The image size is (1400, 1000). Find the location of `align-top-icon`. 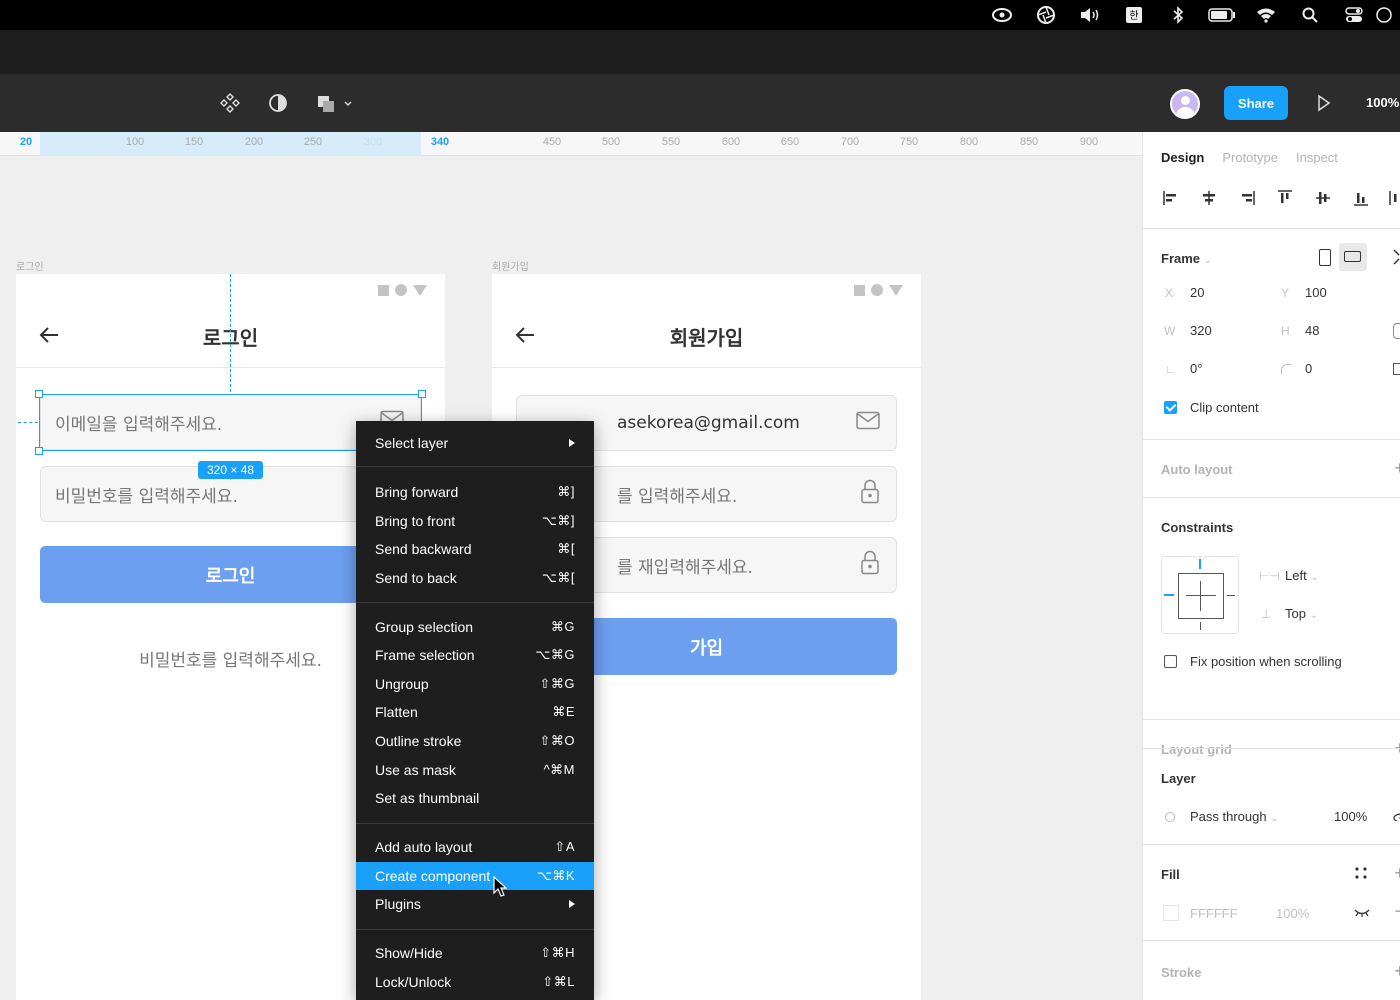

align-top-icon is located at coordinates (1285, 198).